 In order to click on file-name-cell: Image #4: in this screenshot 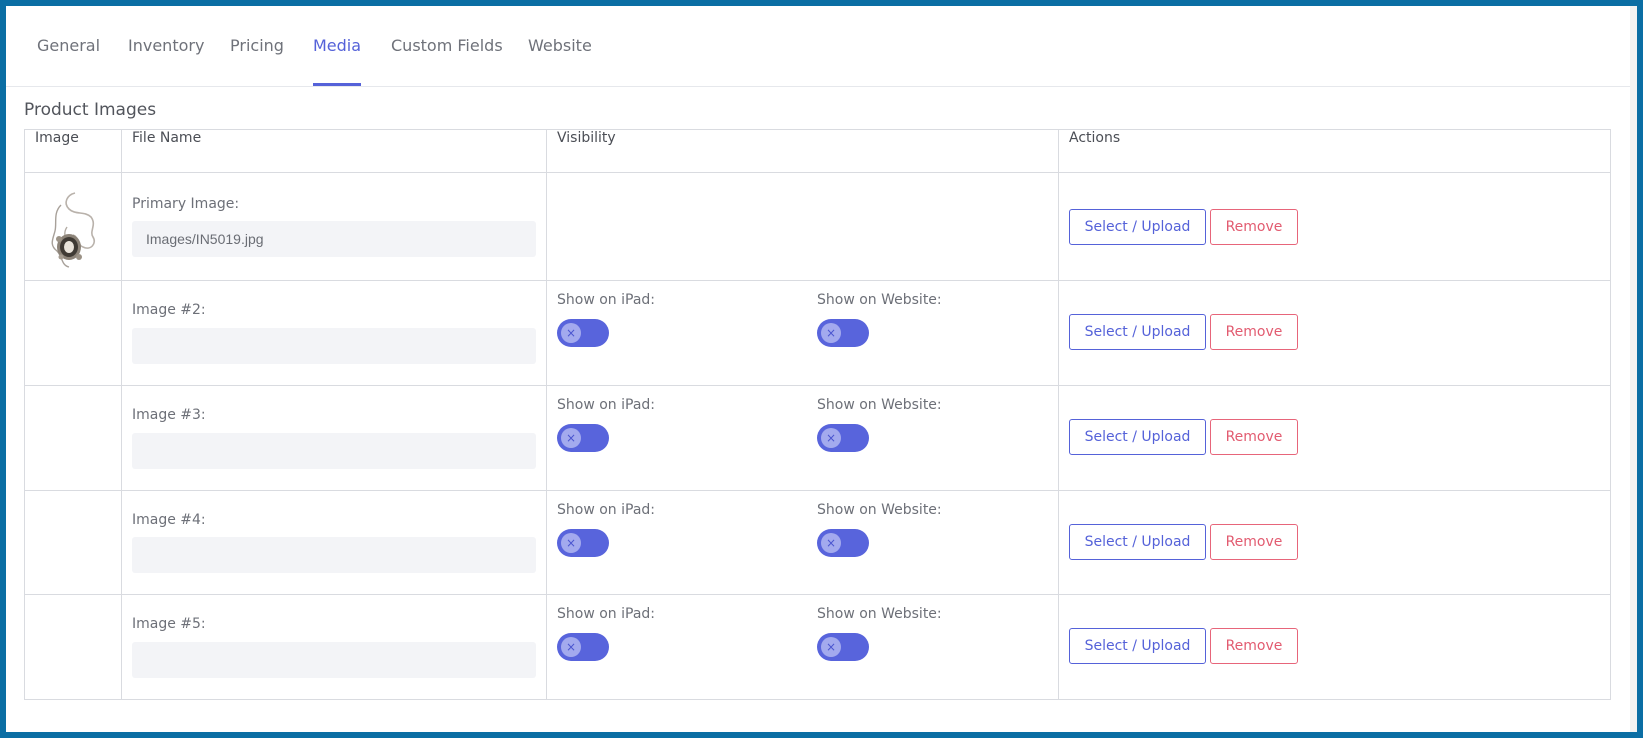, I will do `click(334, 542)`.